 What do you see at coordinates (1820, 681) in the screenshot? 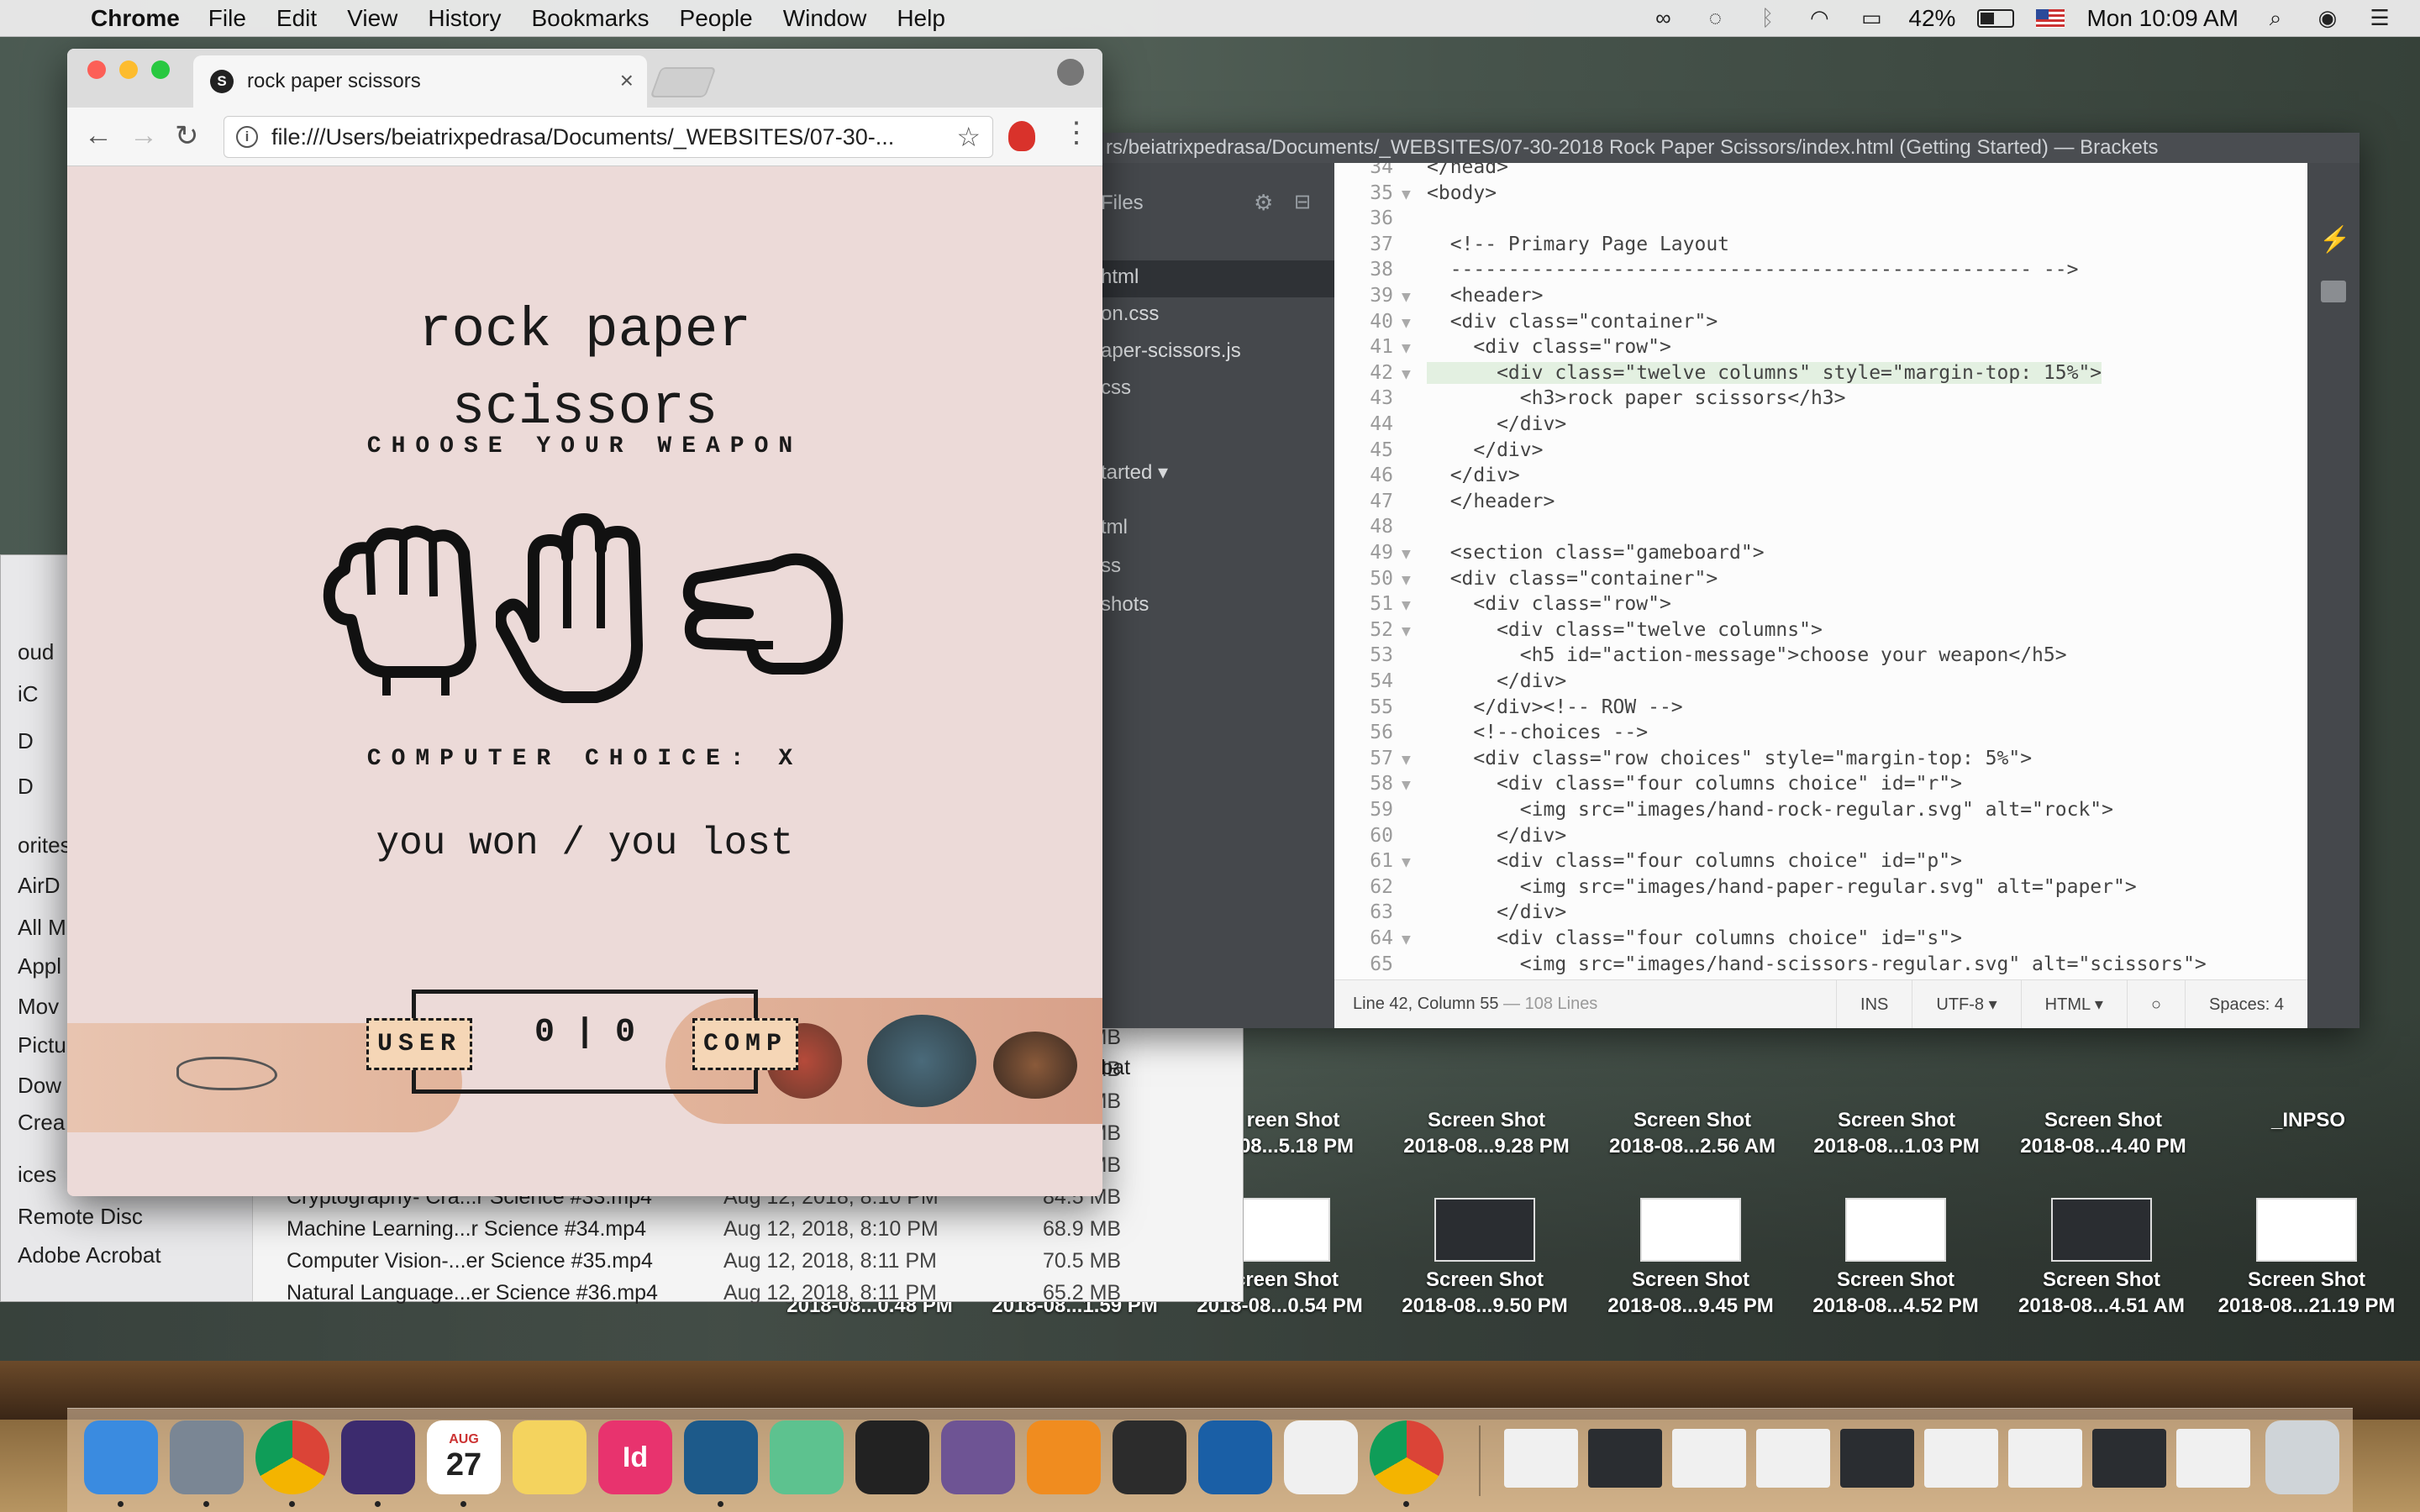
I see `code-line: 54 </div>` at bounding box center [1820, 681].